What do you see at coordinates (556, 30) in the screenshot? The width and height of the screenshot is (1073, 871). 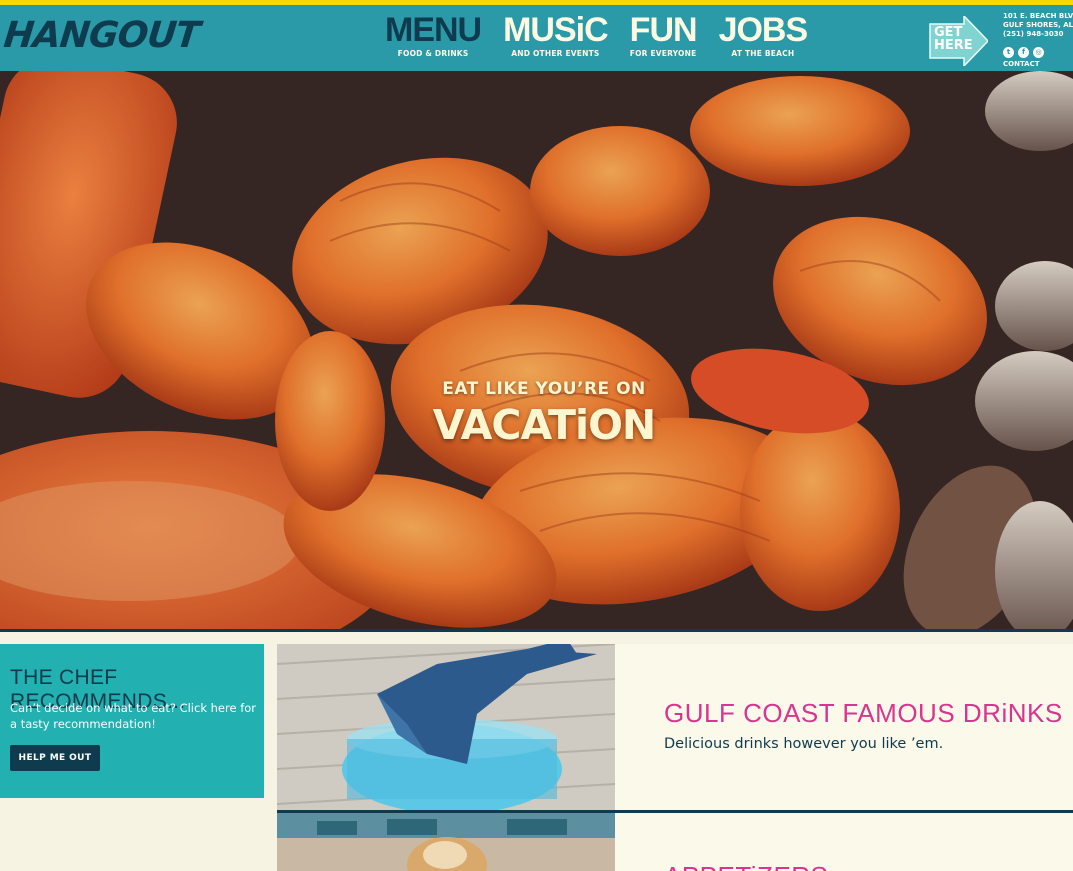 I see `nav-title: MUSiC` at bounding box center [556, 30].